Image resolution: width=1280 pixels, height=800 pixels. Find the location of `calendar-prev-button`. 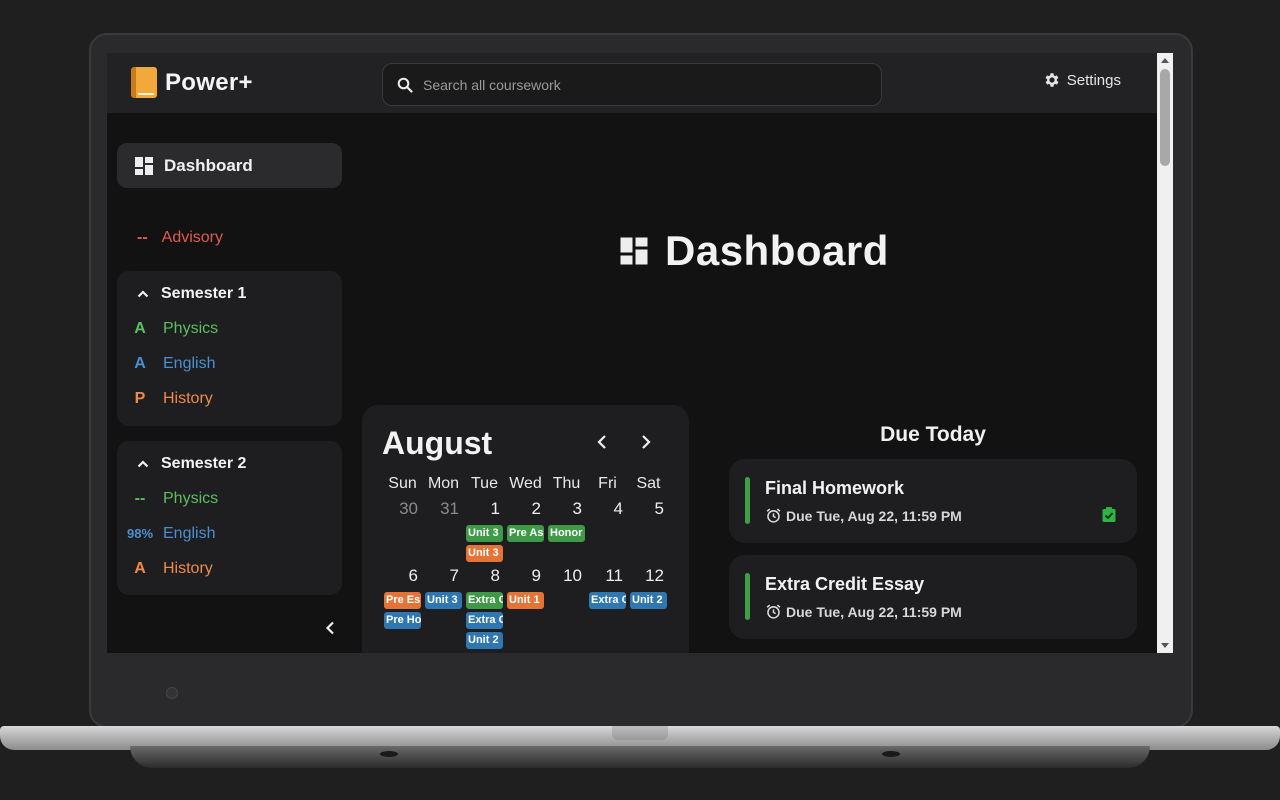

calendar-prev-button is located at coordinates (602, 444).